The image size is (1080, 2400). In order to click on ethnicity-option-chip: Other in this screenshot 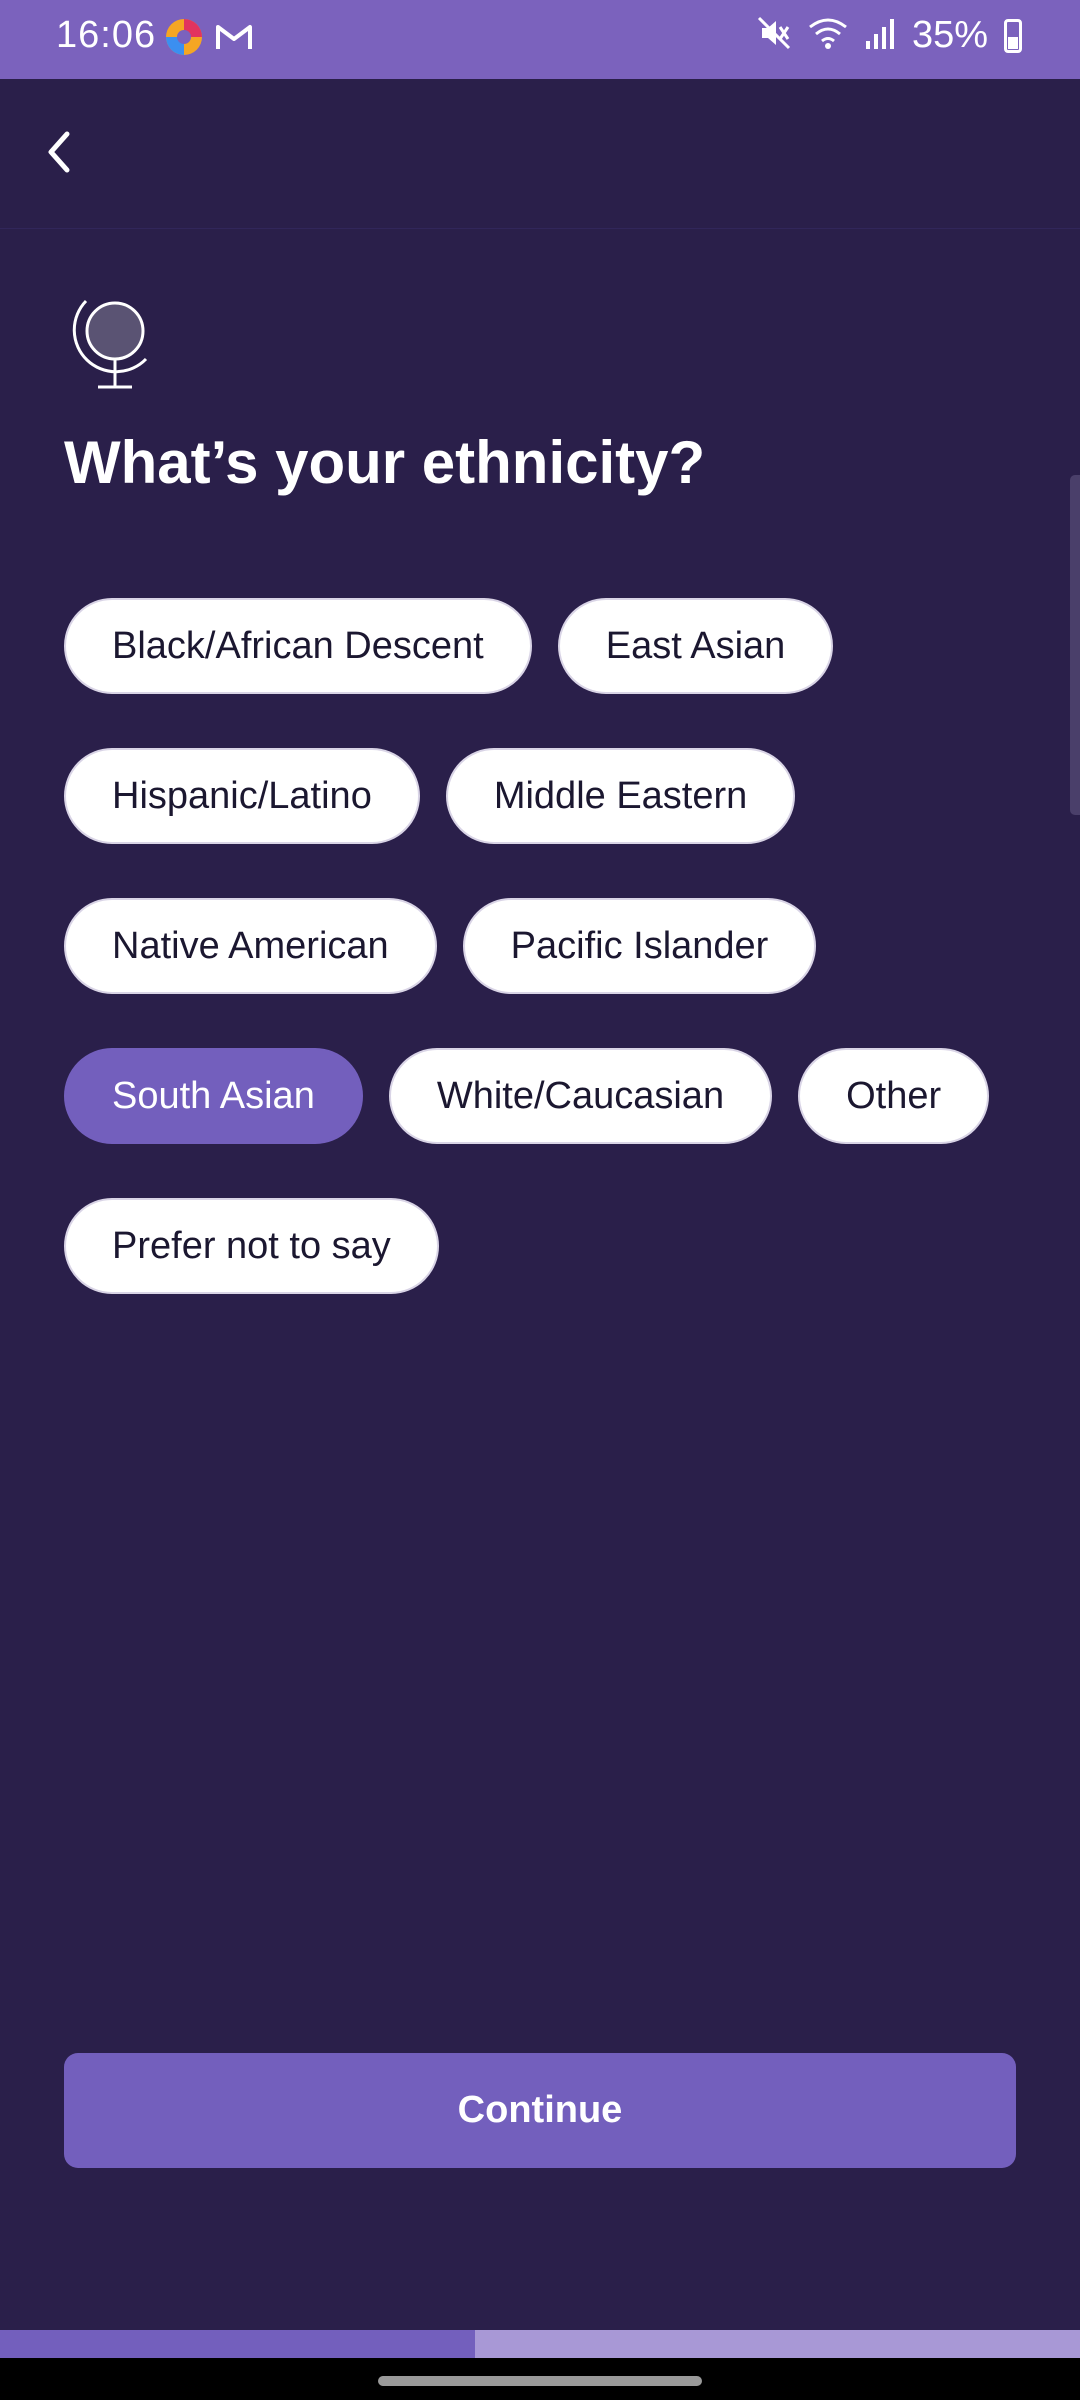, I will do `click(894, 1096)`.